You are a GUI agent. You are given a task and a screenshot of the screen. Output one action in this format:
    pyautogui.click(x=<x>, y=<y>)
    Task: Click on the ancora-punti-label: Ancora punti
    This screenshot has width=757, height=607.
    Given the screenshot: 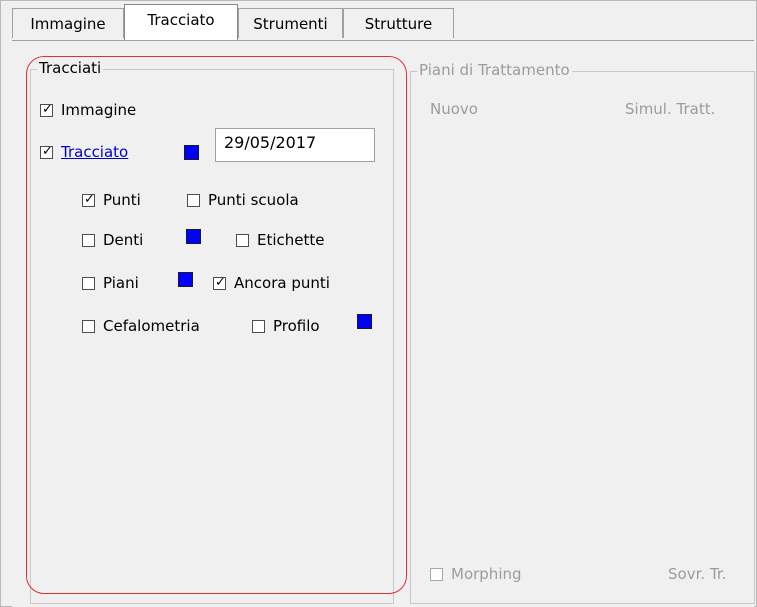 What is the action you would take?
    pyautogui.click(x=282, y=283)
    